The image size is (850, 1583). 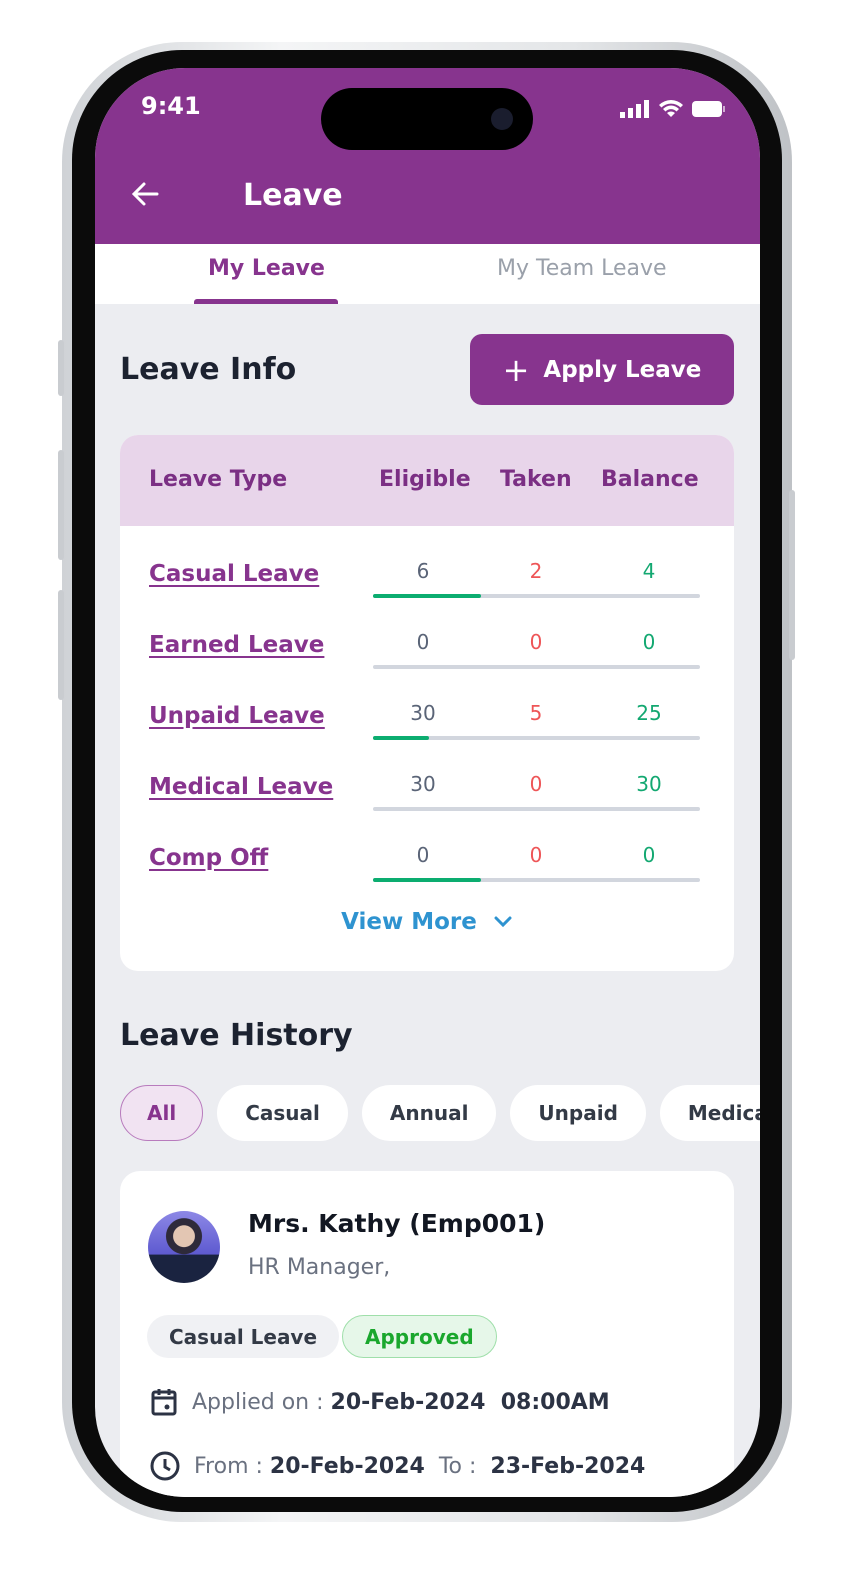 I want to click on wifi-icon, so click(x=671, y=108).